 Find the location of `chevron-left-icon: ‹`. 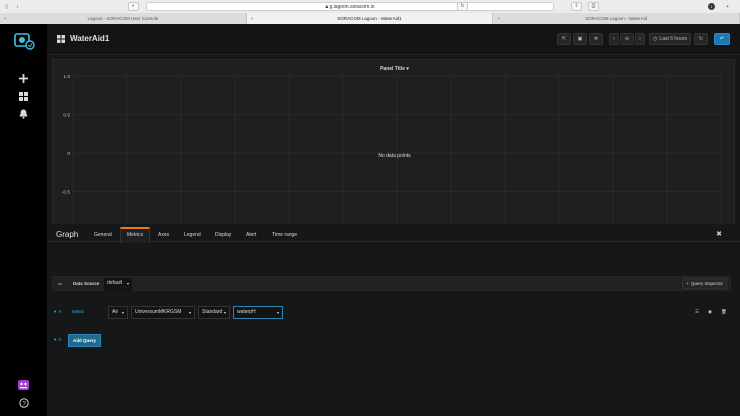

chevron-left-icon: ‹ is located at coordinates (614, 39).